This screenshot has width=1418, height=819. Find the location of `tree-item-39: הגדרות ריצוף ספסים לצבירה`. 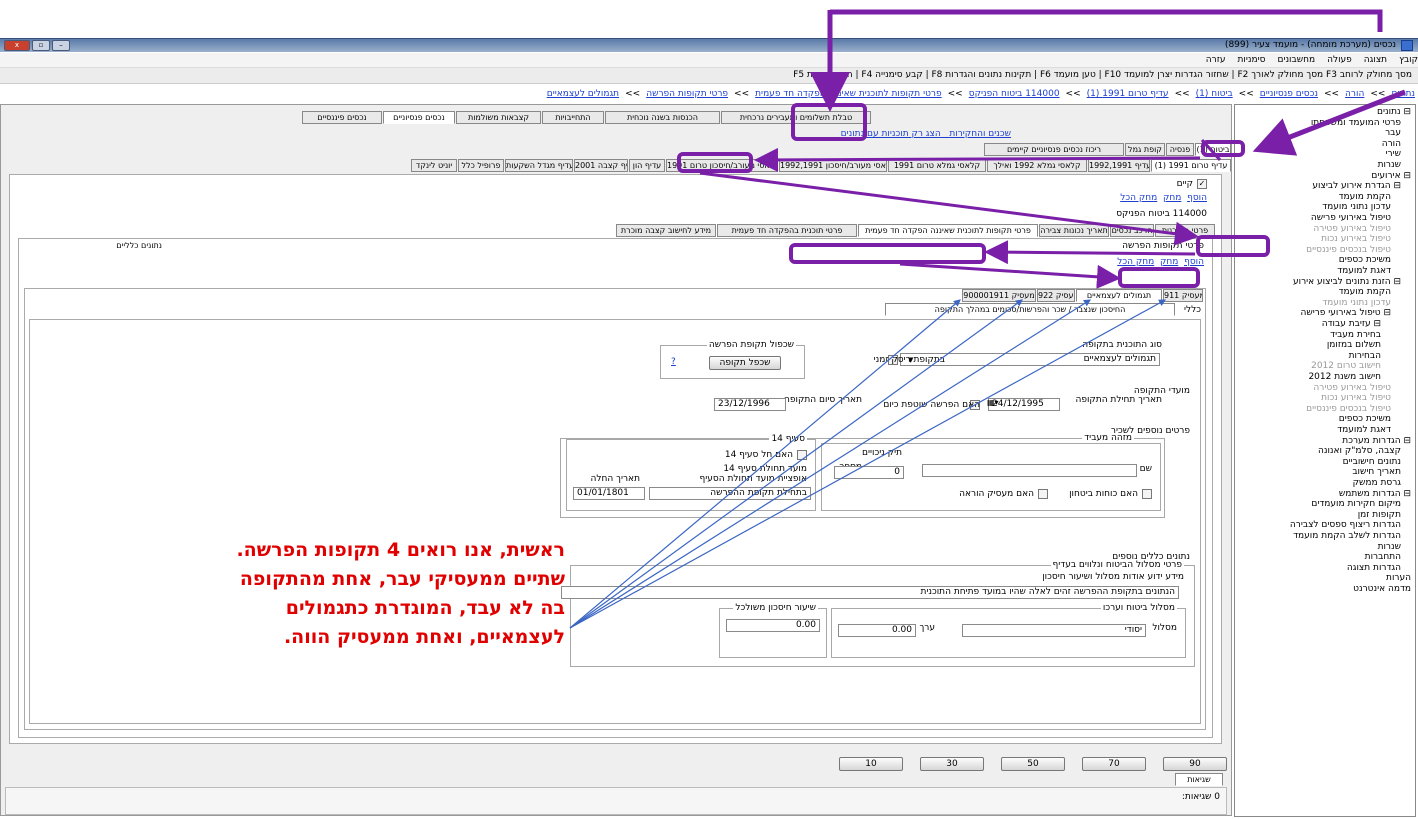

tree-item-39: הגדרות ריצוף ספסים לצבירה is located at coordinates (1345, 525).